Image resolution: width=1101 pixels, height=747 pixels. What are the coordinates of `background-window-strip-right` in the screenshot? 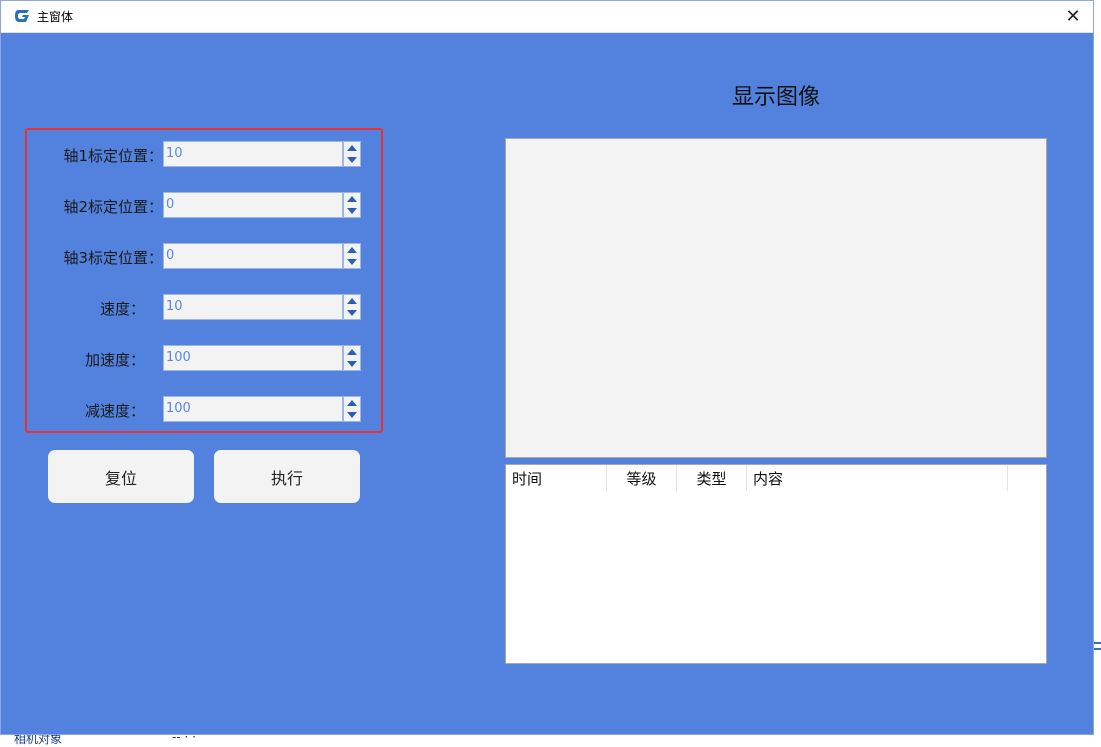 It's located at (1097, 386).